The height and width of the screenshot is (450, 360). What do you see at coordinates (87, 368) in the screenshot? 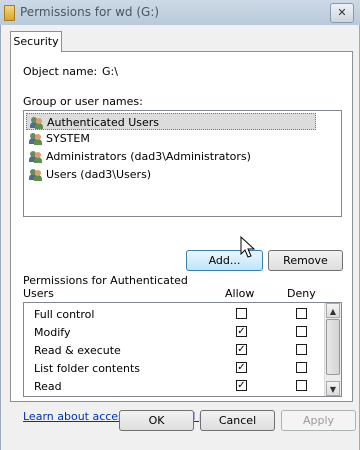
I see `permission-name: List folder contents` at bounding box center [87, 368].